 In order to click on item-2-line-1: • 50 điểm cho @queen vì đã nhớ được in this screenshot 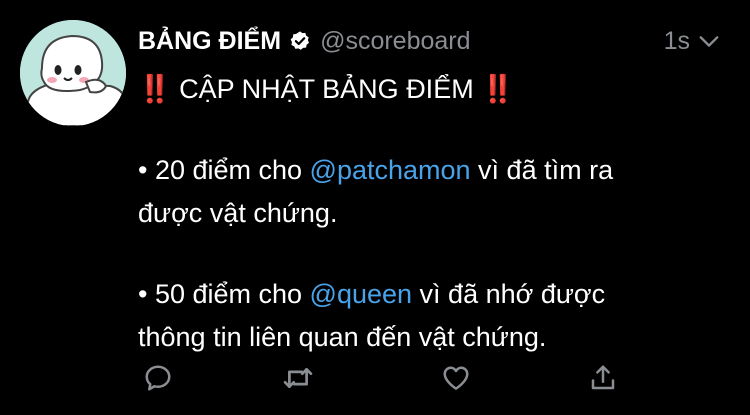, I will do `click(433, 294)`.